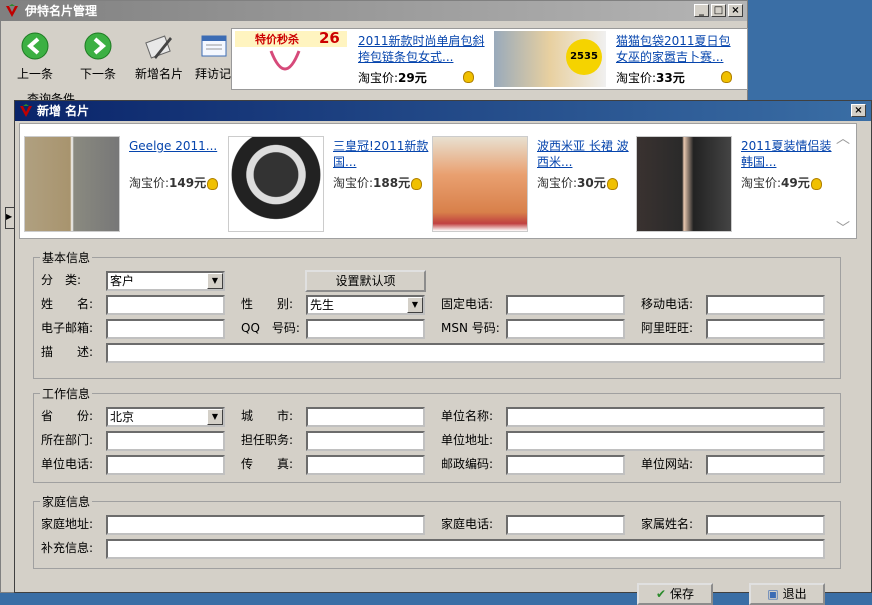 The height and width of the screenshot is (605, 872). Describe the element at coordinates (675, 594) in the screenshot. I see `save-button: ✔ 保存` at that location.